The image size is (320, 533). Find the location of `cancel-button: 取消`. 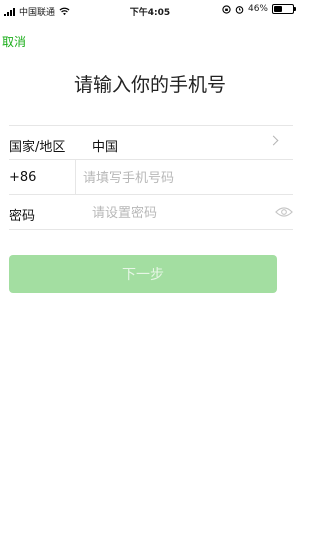

cancel-button: 取消 is located at coordinates (14, 41).